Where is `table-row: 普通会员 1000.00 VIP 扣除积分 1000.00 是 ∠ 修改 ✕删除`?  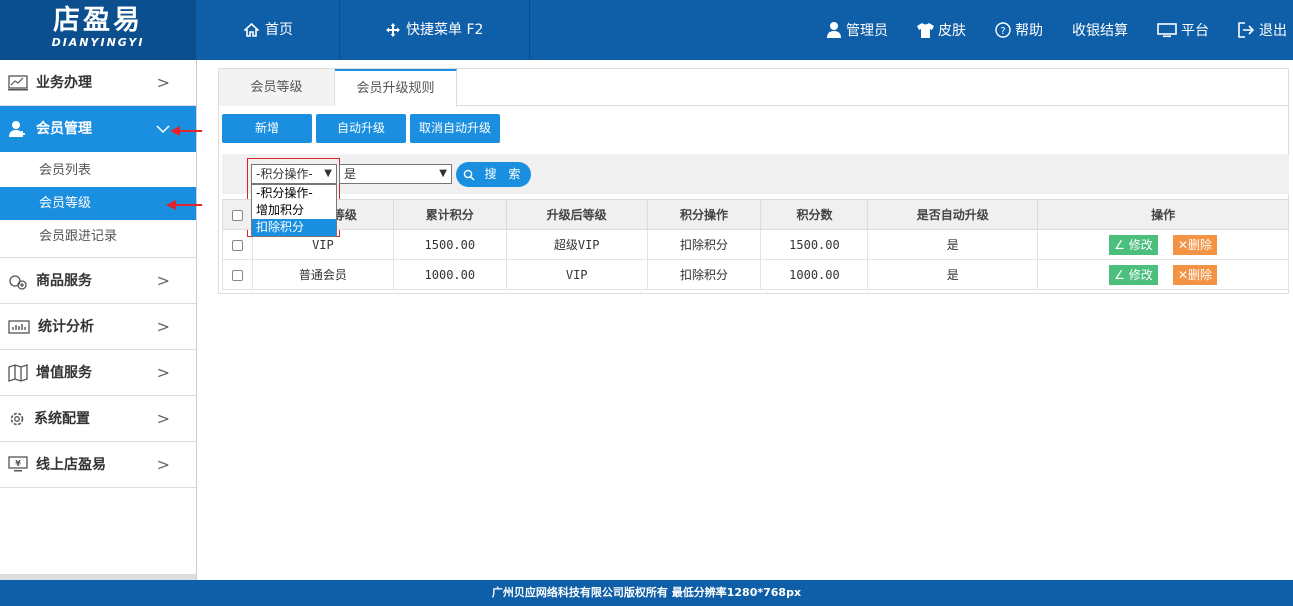
table-row: 普通会员 1000.00 VIP 扣除积分 1000.00 是 ∠ 修改 ✕删除 is located at coordinates (755, 274).